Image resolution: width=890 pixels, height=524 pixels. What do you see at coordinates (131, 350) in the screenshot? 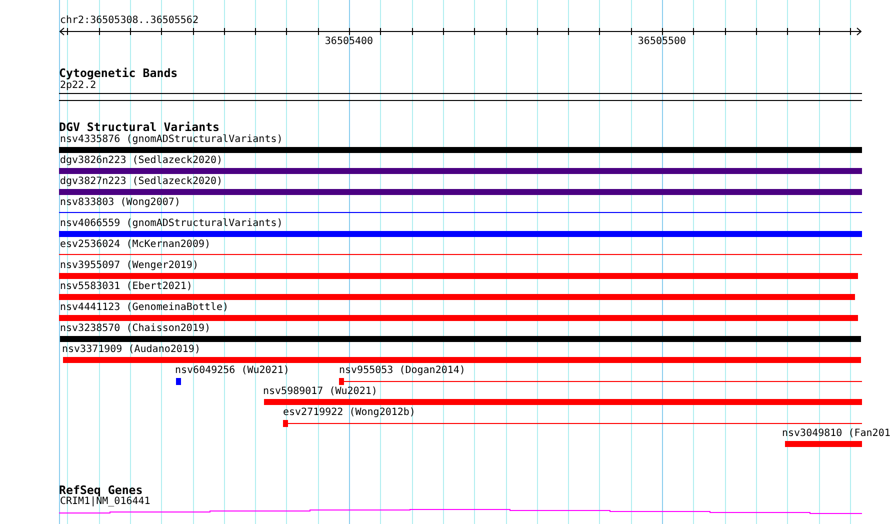
I see `variant-label: nsv3371909 (Audano2019)` at bounding box center [131, 350].